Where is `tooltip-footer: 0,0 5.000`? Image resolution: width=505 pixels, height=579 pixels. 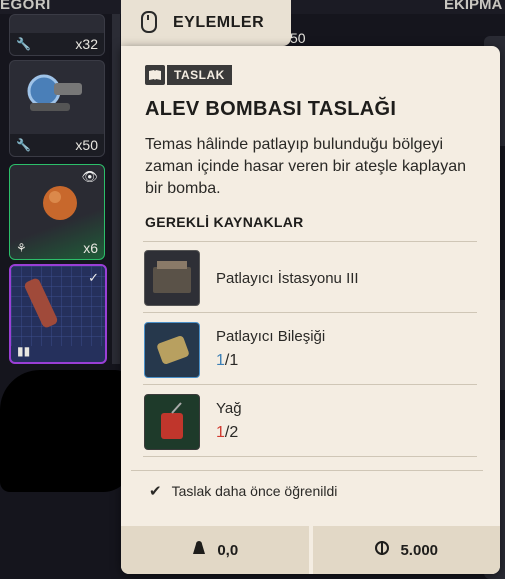 tooltip-footer: 0,0 5.000 is located at coordinates (310, 550).